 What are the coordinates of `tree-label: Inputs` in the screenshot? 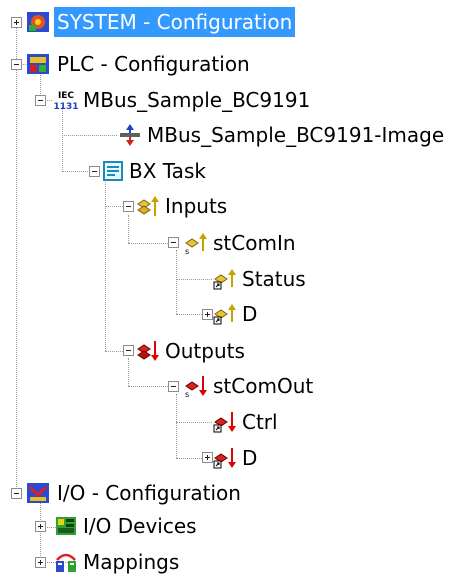 It's located at (196, 206).